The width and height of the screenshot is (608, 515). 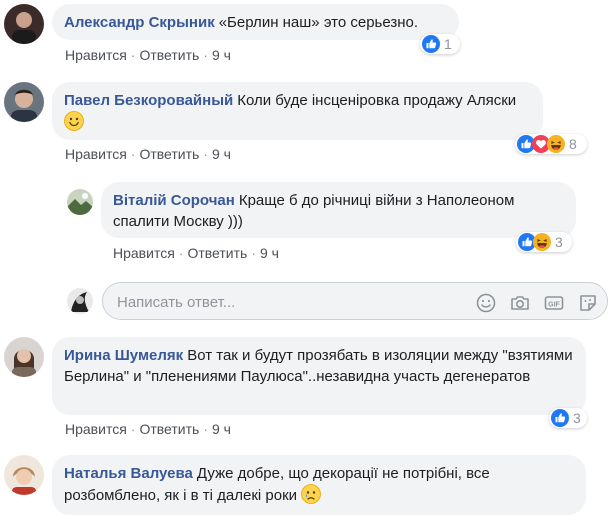 What do you see at coordinates (554, 305) in the screenshot?
I see `svg-text: GIF` at bounding box center [554, 305].